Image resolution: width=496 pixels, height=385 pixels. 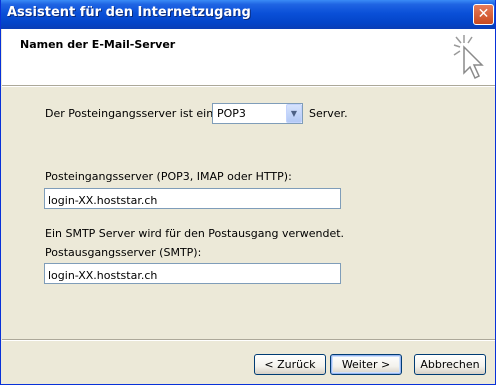 What do you see at coordinates (192, 273) in the screenshot?
I see `outgoing-server-input` at bounding box center [192, 273].